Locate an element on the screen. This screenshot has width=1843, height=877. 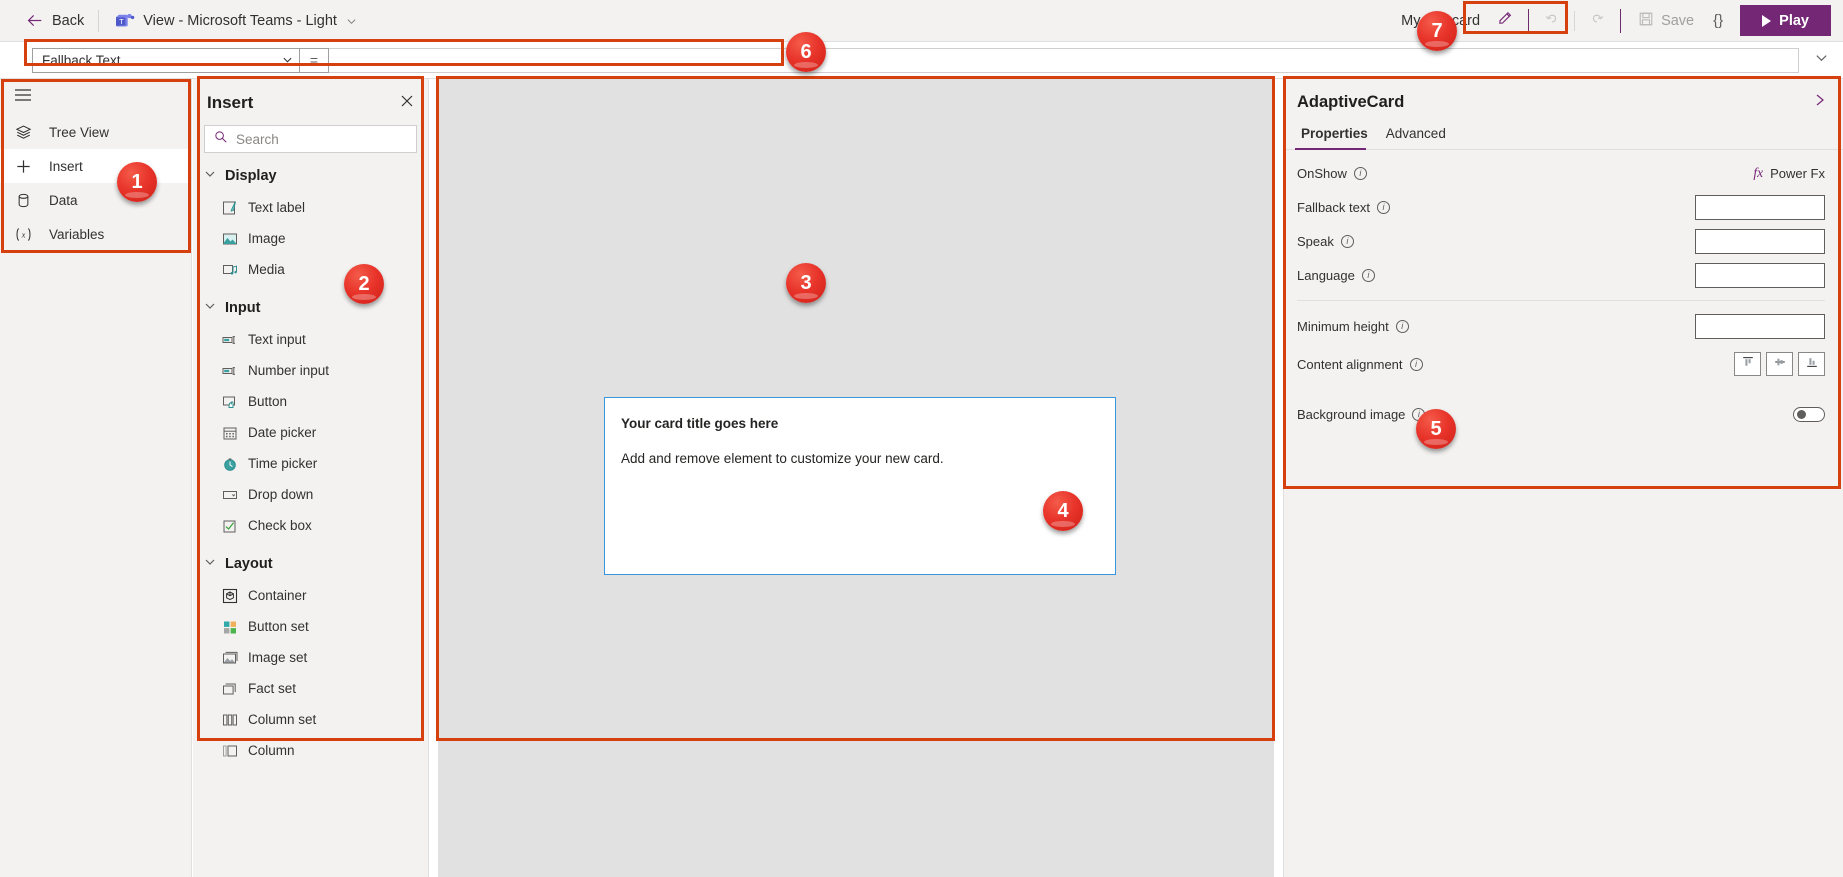
power-fx-button: fx Power Fx is located at coordinates (1789, 173).